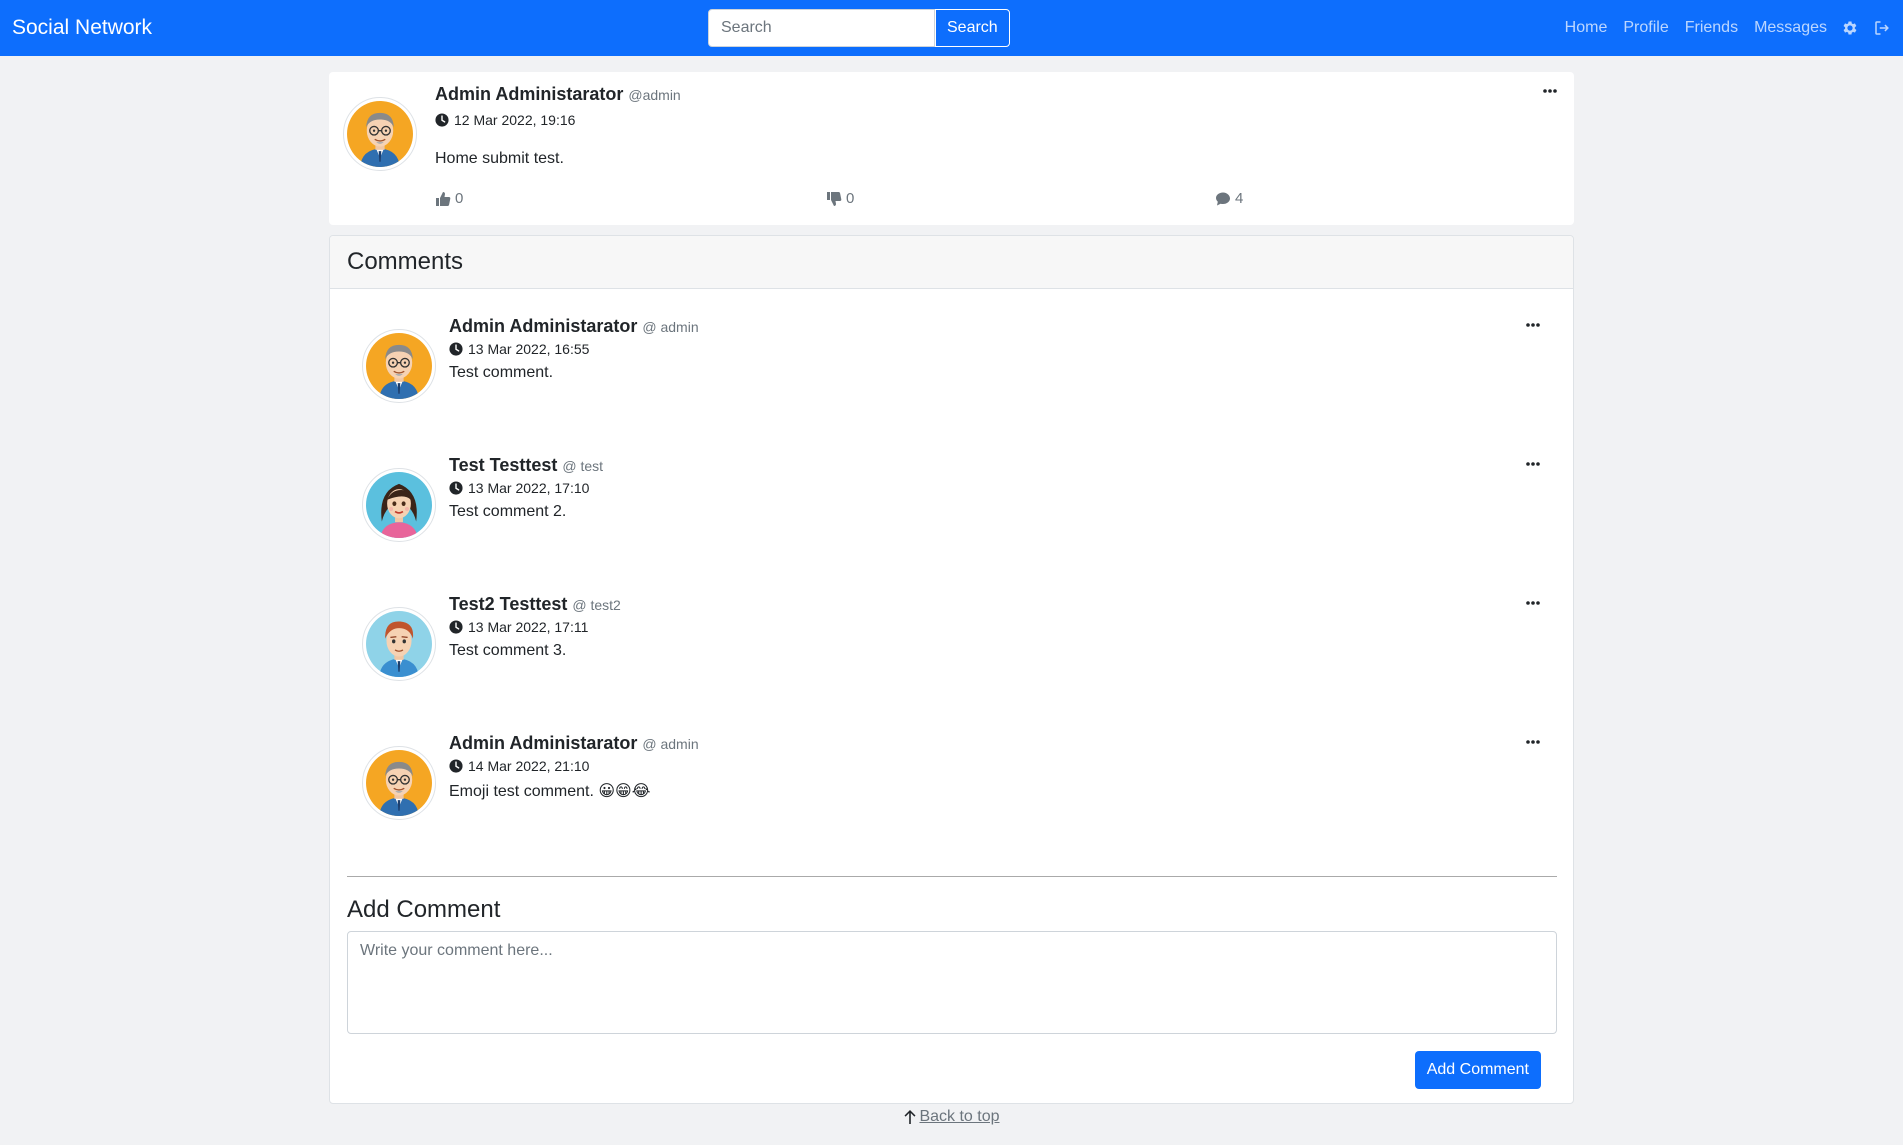 The height and width of the screenshot is (1145, 1903). I want to click on post-options-button, so click(1550, 91).